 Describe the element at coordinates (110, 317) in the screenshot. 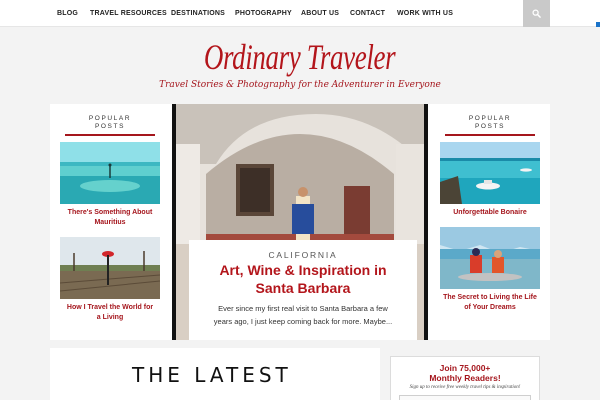

I see `title-line: a Living` at that location.